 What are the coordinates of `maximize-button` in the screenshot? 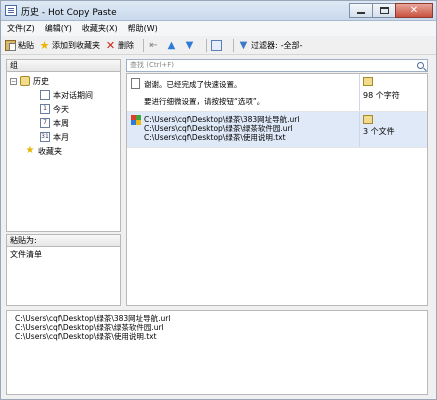 It's located at (384, 10).